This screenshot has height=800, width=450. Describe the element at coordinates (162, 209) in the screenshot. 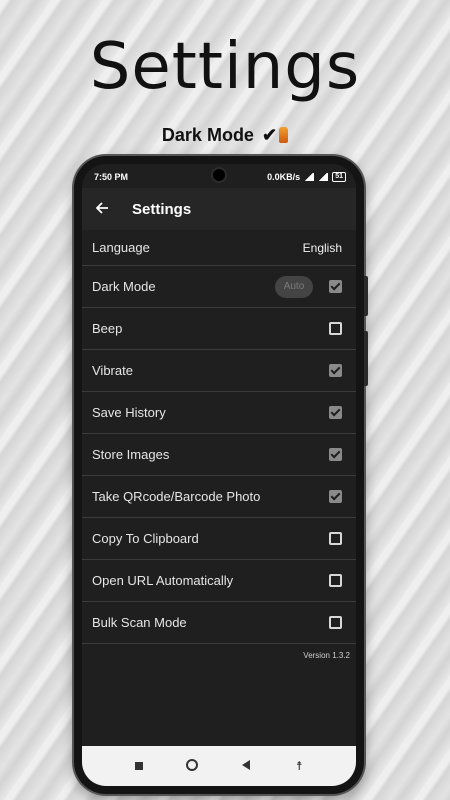

I see `app-bar-title: Settings` at that location.